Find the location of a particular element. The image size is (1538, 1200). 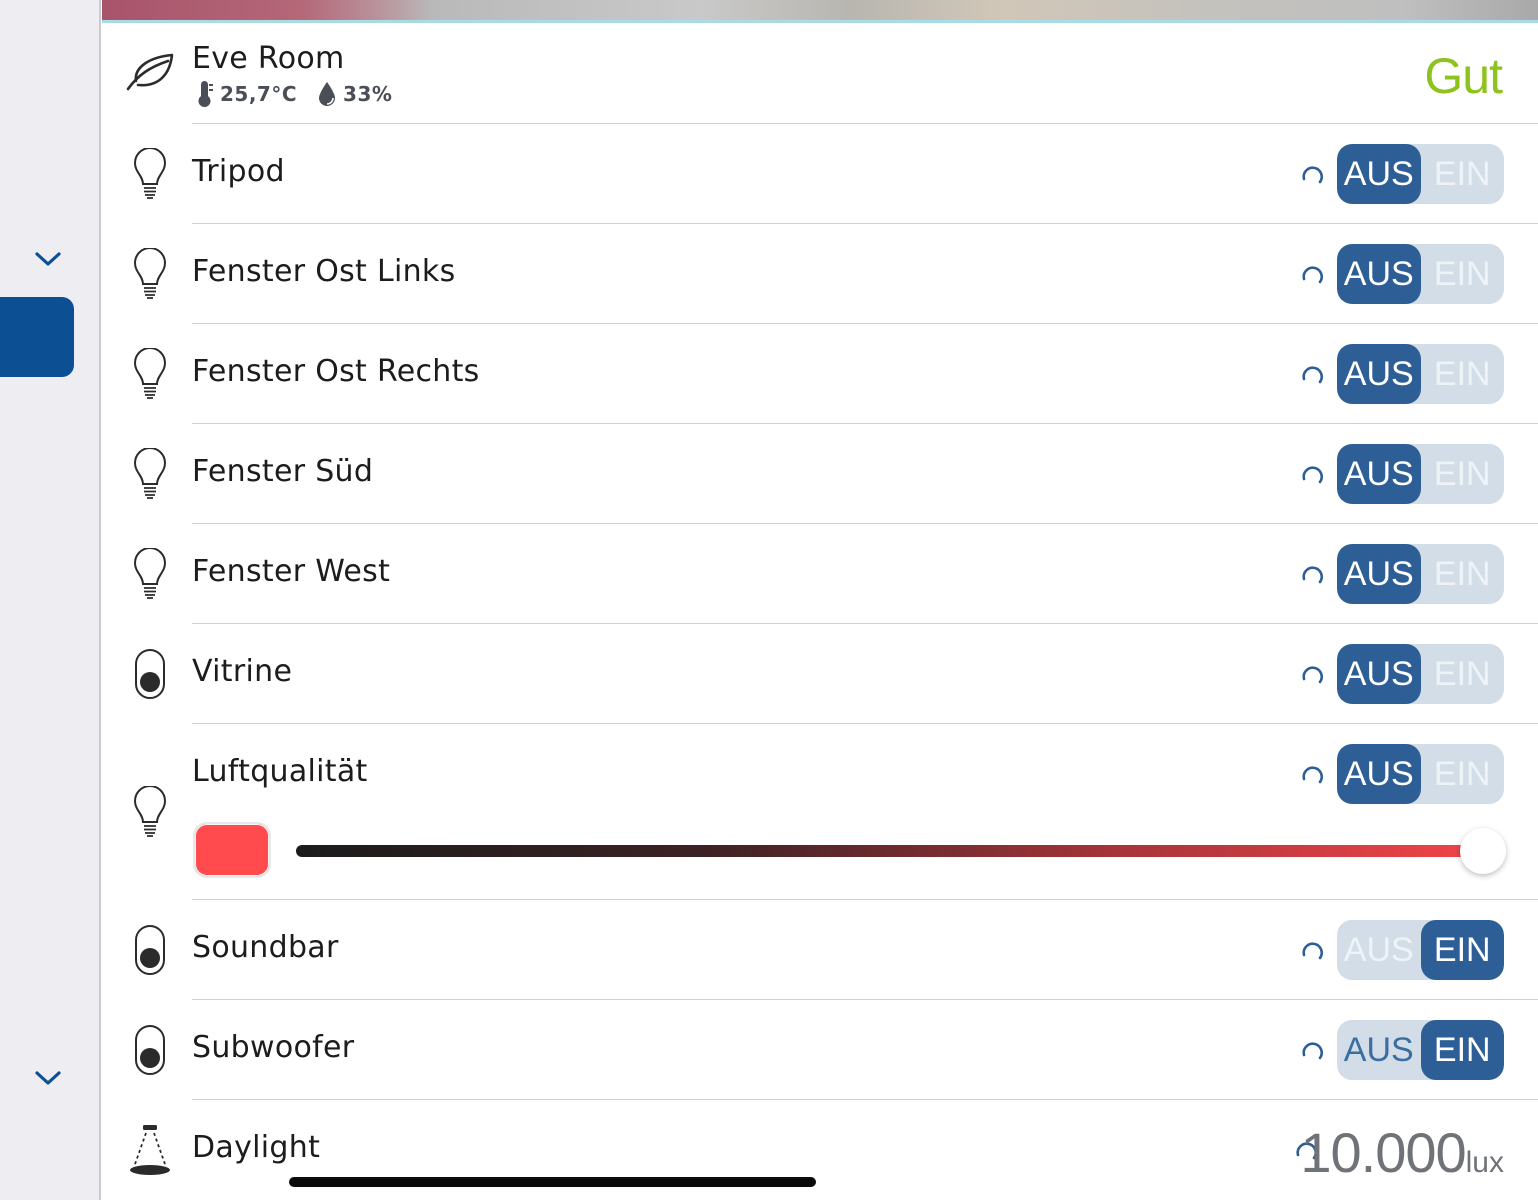

device-row-vitrine: Vitrine AUS EIN is located at coordinates (820, 674).